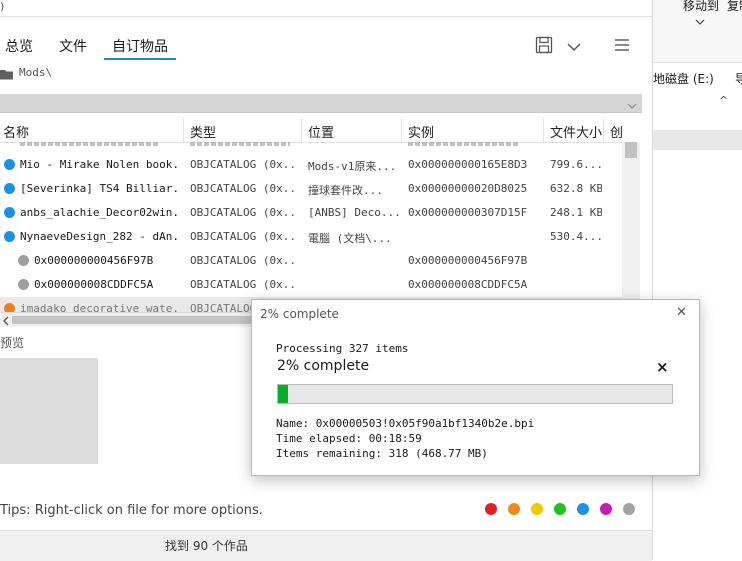 This screenshot has height=561, width=742. What do you see at coordinates (6, 320) in the screenshot?
I see `scroll-left-icon` at bounding box center [6, 320].